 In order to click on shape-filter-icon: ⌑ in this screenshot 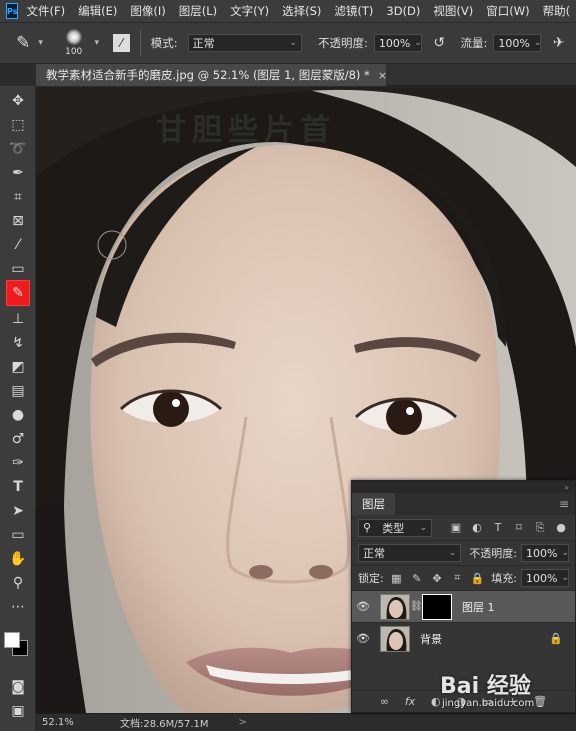, I will do `click(519, 528)`.